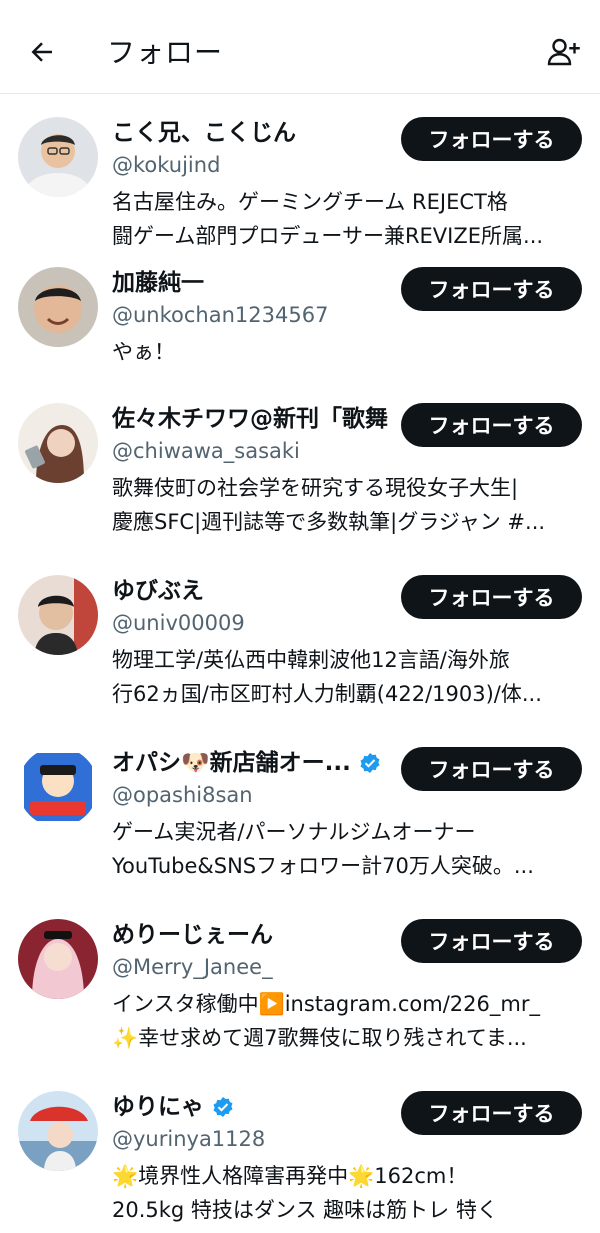 The height and width of the screenshot is (1233, 600). I want to click on user-name-line: 佐々木チワワ@新刊「歌舞, so click(252, 419).